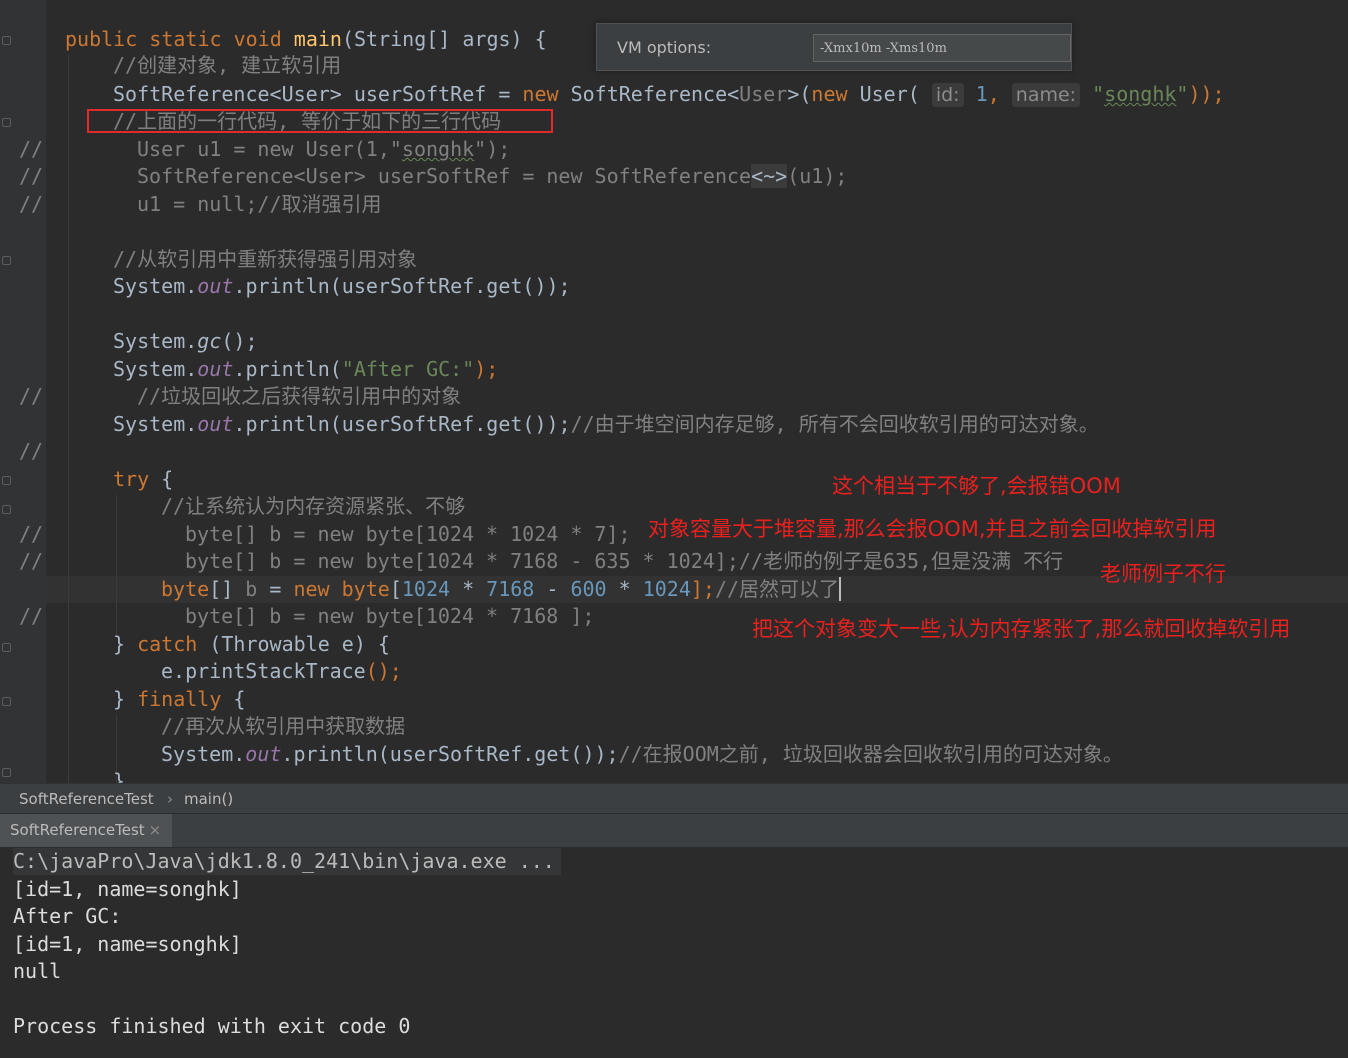 The image size is (1348, 1058). What do you see at coordinates (287, 369) in the screenshot?
I see `code-text: .println(` at bounding box center [287, 369].